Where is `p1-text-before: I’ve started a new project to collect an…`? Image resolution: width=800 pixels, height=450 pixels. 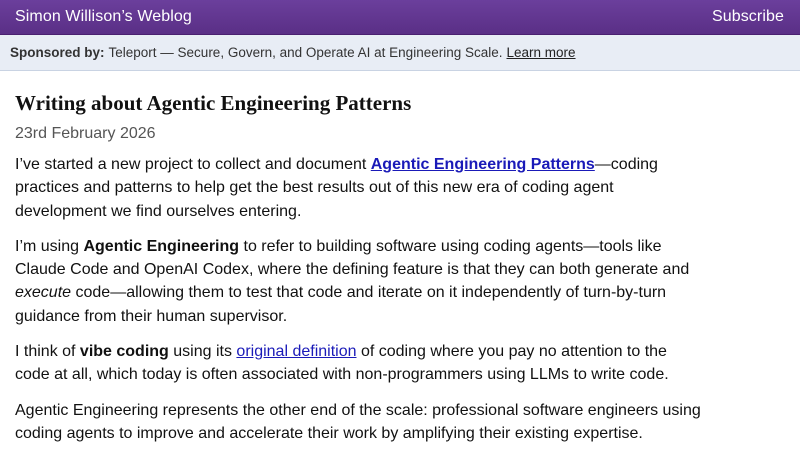
p1-text-before: I’ve started a new project to collect an… is located at coordinates (193, 164).